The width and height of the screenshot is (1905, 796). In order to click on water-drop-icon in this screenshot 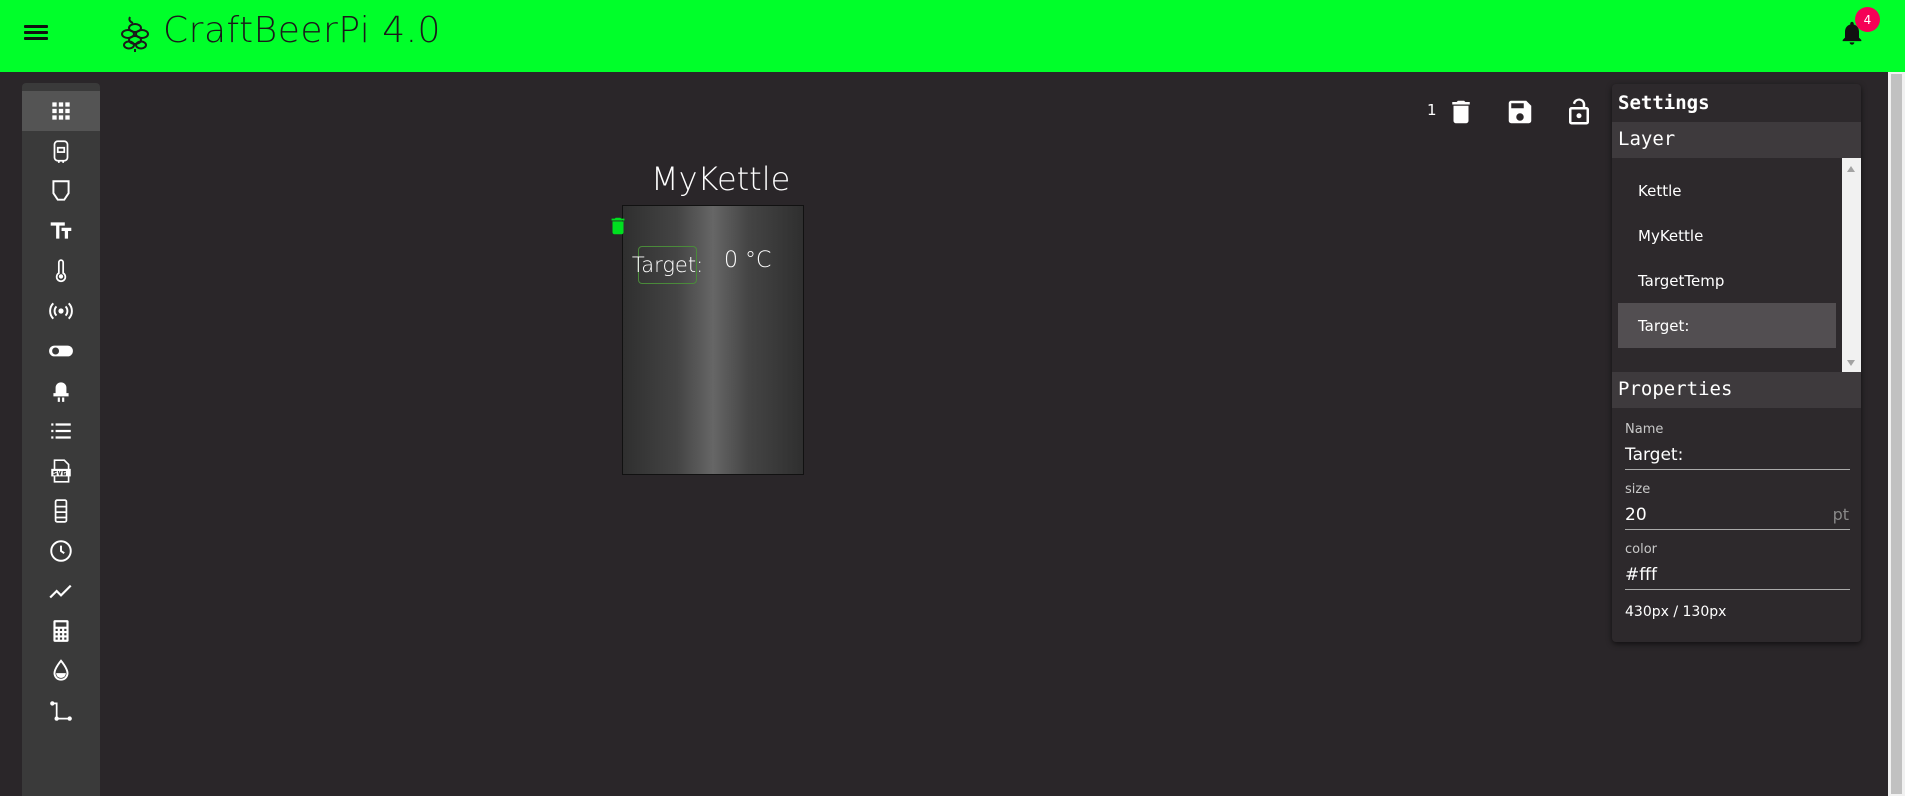, I will do `click(61, 670)`.